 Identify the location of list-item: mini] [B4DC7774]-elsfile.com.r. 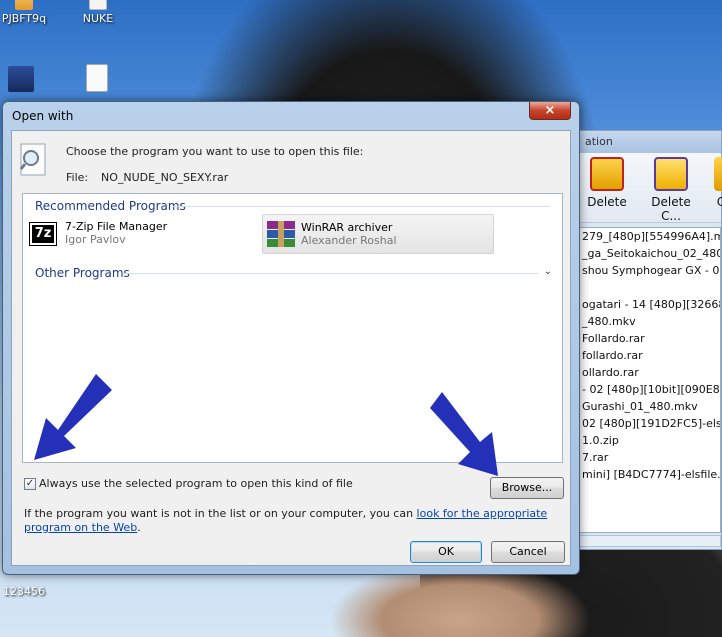
(646, 474).